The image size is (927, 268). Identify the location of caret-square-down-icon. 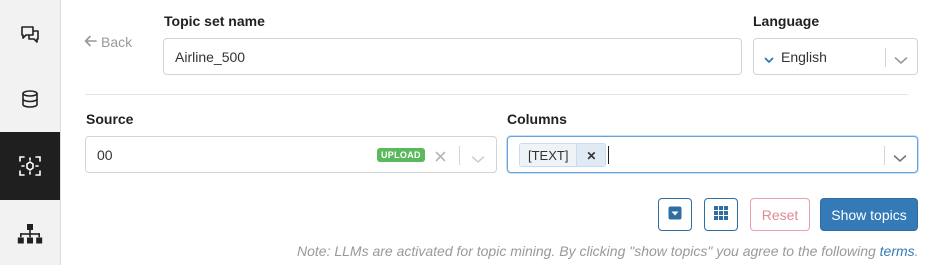
(675, 214).